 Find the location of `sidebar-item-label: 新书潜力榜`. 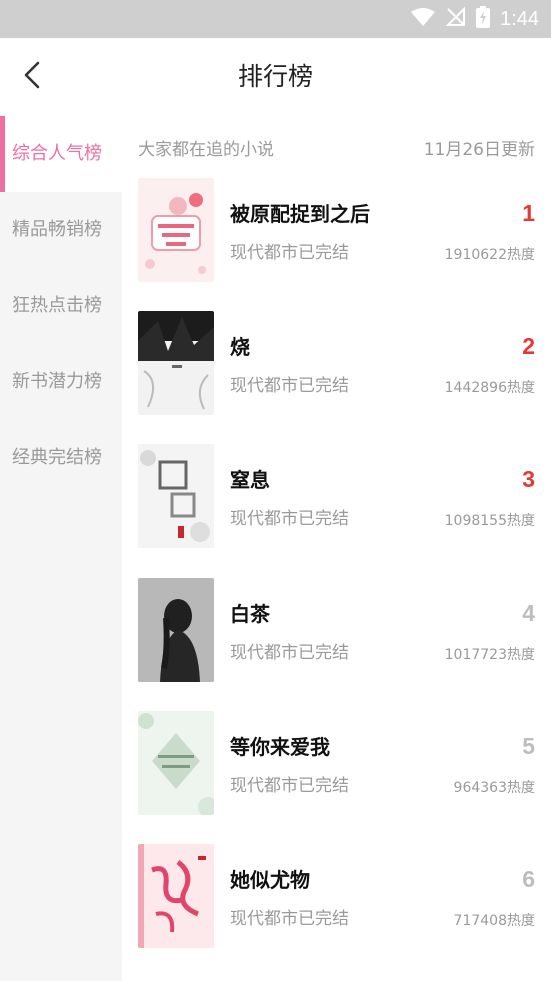

sidebar-item-label: 新书潜力榜 is located at coordinates (57, 381).